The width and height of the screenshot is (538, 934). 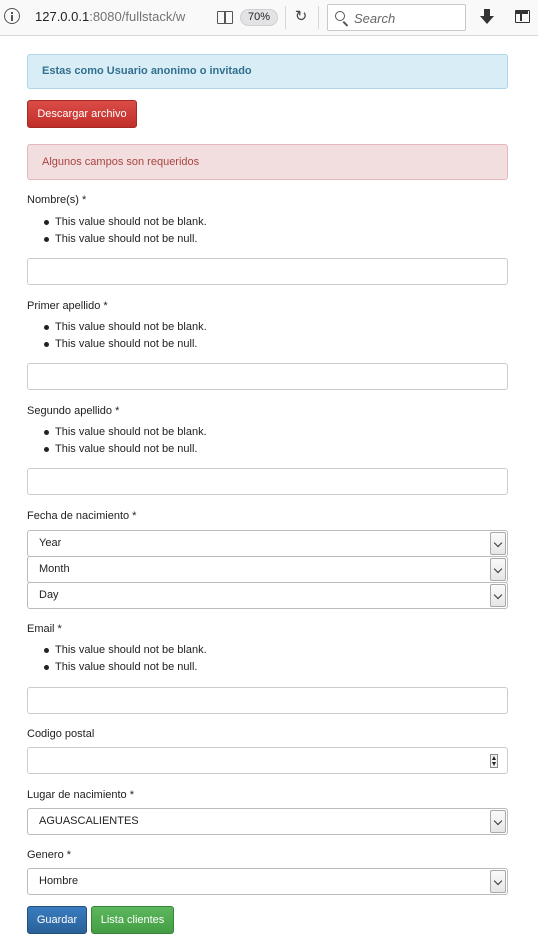 I want to click on lugar-nacimiento-value: AGUASCALIENTES, so click(x=89, y=821).